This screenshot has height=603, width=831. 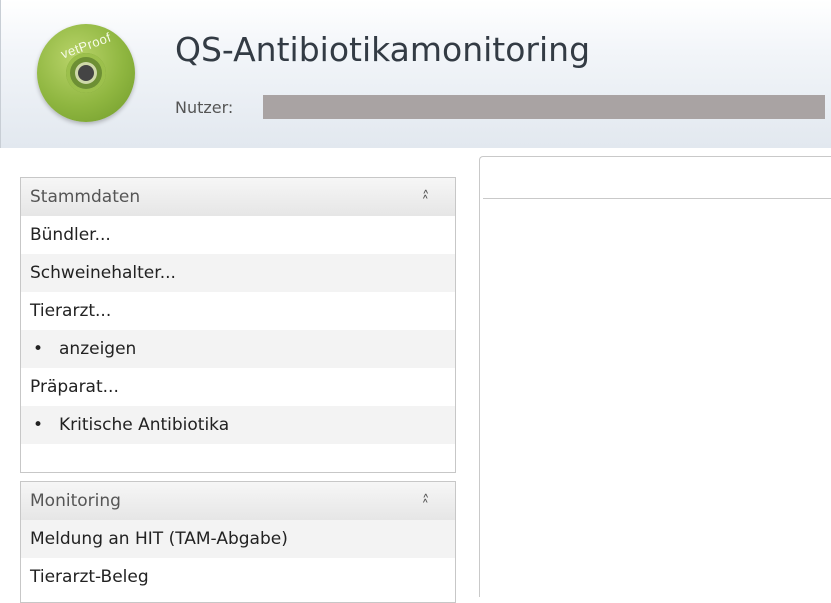 What do you see at coordinates (204, 107) in the screenshot?
I see `user-label: Nutzer:` at bounding box center [204, 107].